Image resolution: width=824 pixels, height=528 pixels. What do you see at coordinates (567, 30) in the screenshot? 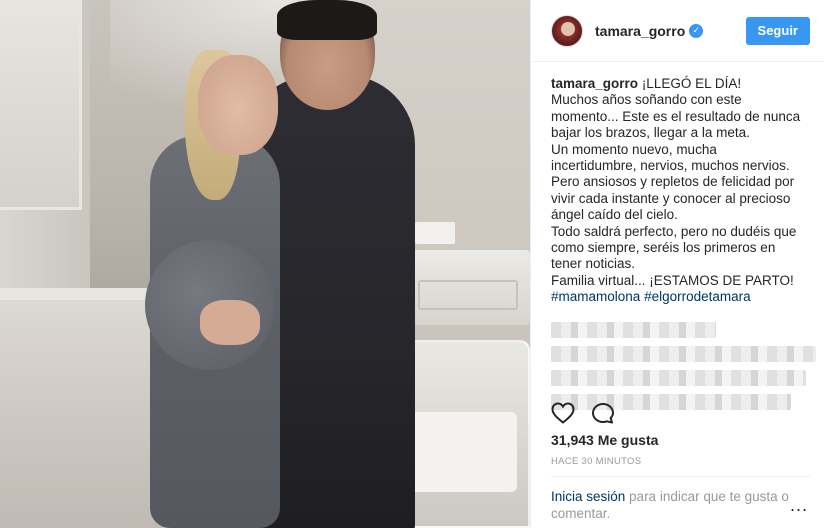
I see `avatar` at bounding box center [567, 30].